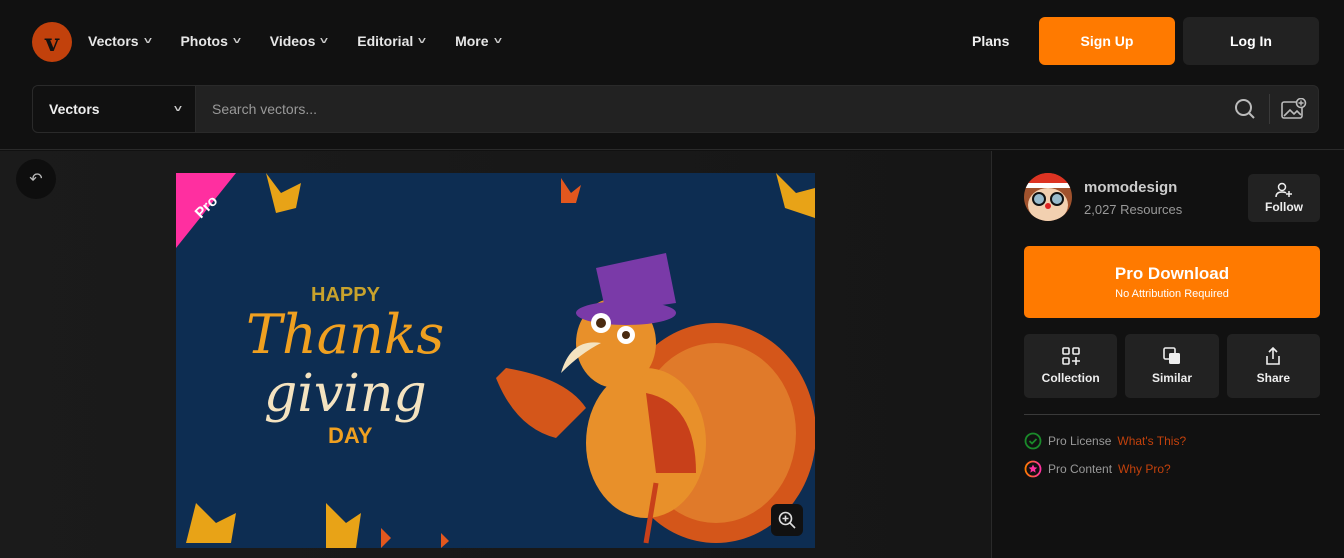 This screenshot has width=1344, height=558. I want to click on plans-link: Plans, so click(990, 41).